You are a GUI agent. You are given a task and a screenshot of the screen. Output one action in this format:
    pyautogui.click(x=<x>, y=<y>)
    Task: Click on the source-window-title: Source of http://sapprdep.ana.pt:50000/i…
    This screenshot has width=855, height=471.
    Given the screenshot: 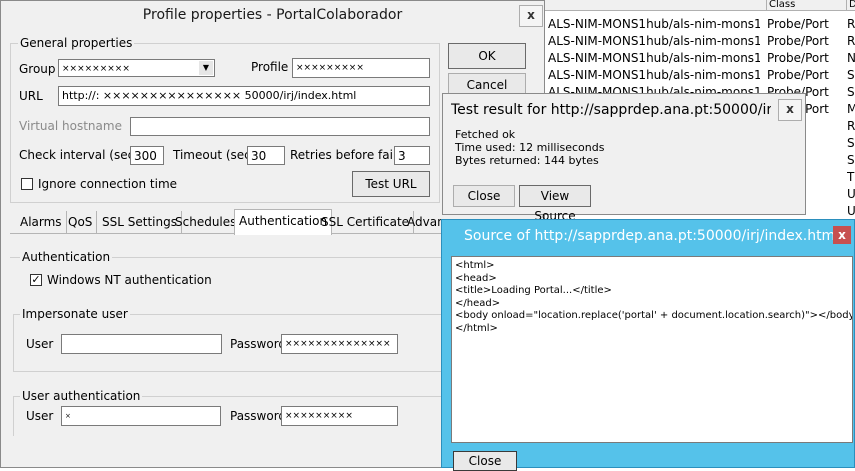 What is the action you would take?
    pyautogui.click(x=652, y=236)
    